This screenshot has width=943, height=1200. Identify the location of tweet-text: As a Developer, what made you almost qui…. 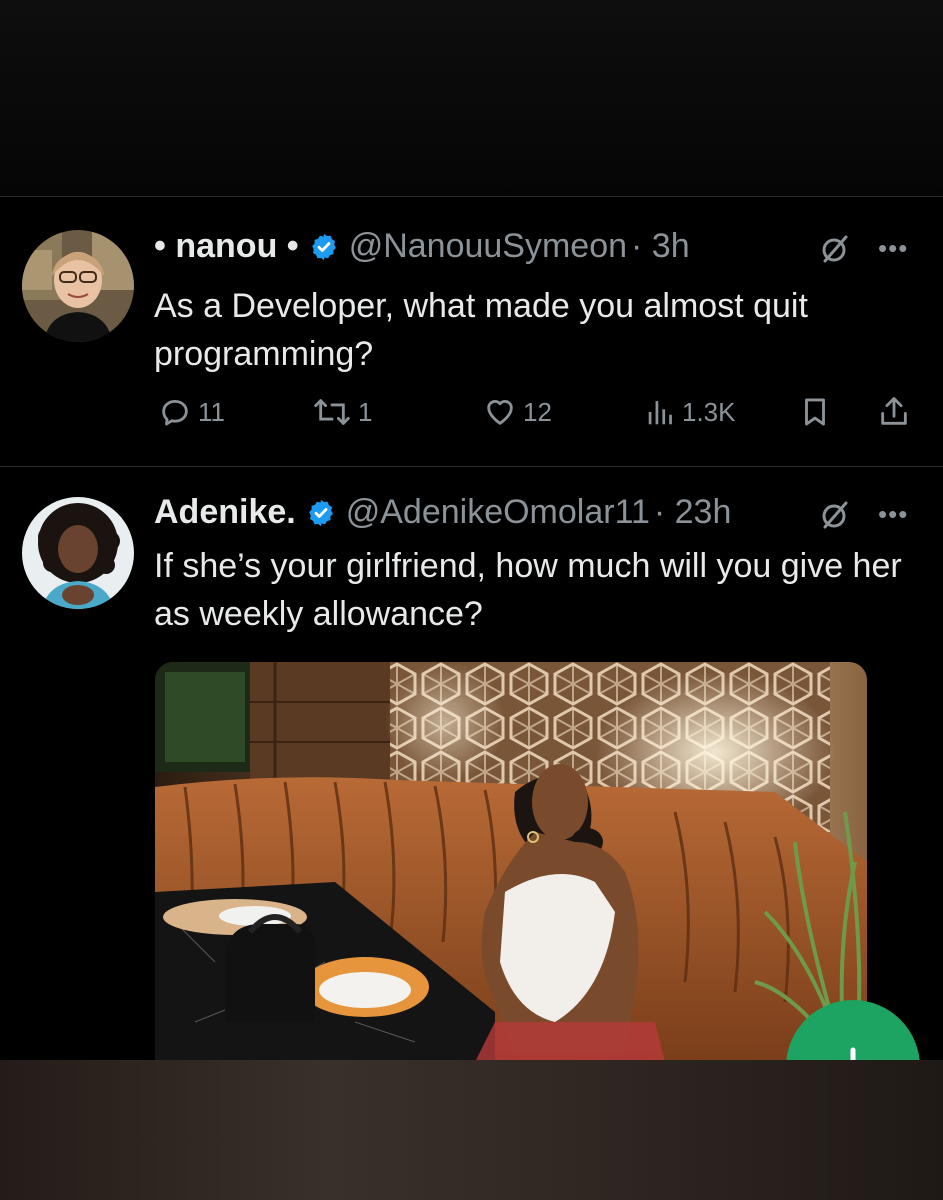
(481, 330).